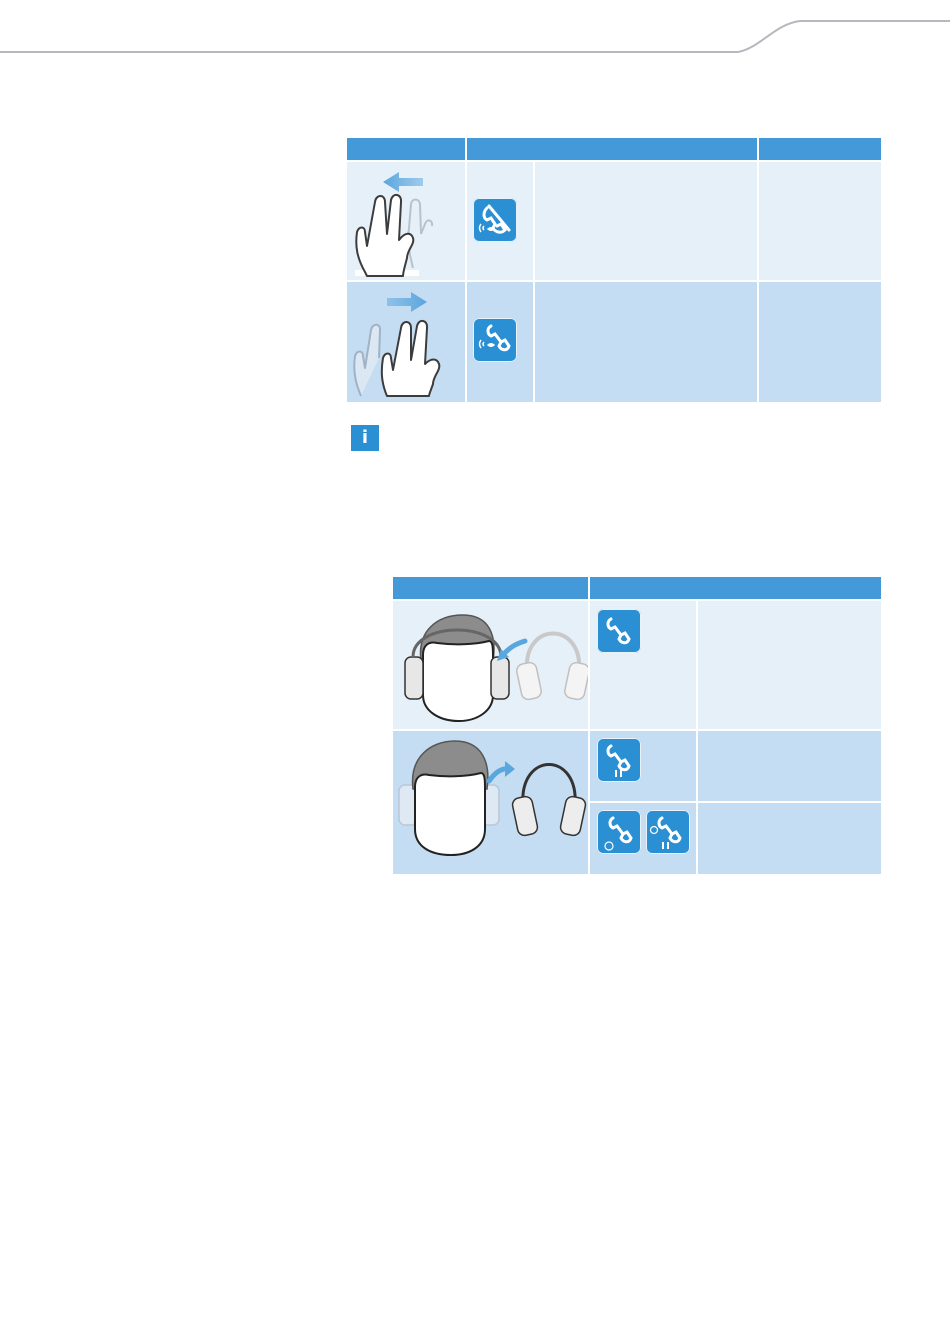 The height and width of the screenshot is (1344, 950). What do you see at coordinates (619, 832) in the screenshot?
I see `call-and-held-call-icon` at bounding box center [619, 832].